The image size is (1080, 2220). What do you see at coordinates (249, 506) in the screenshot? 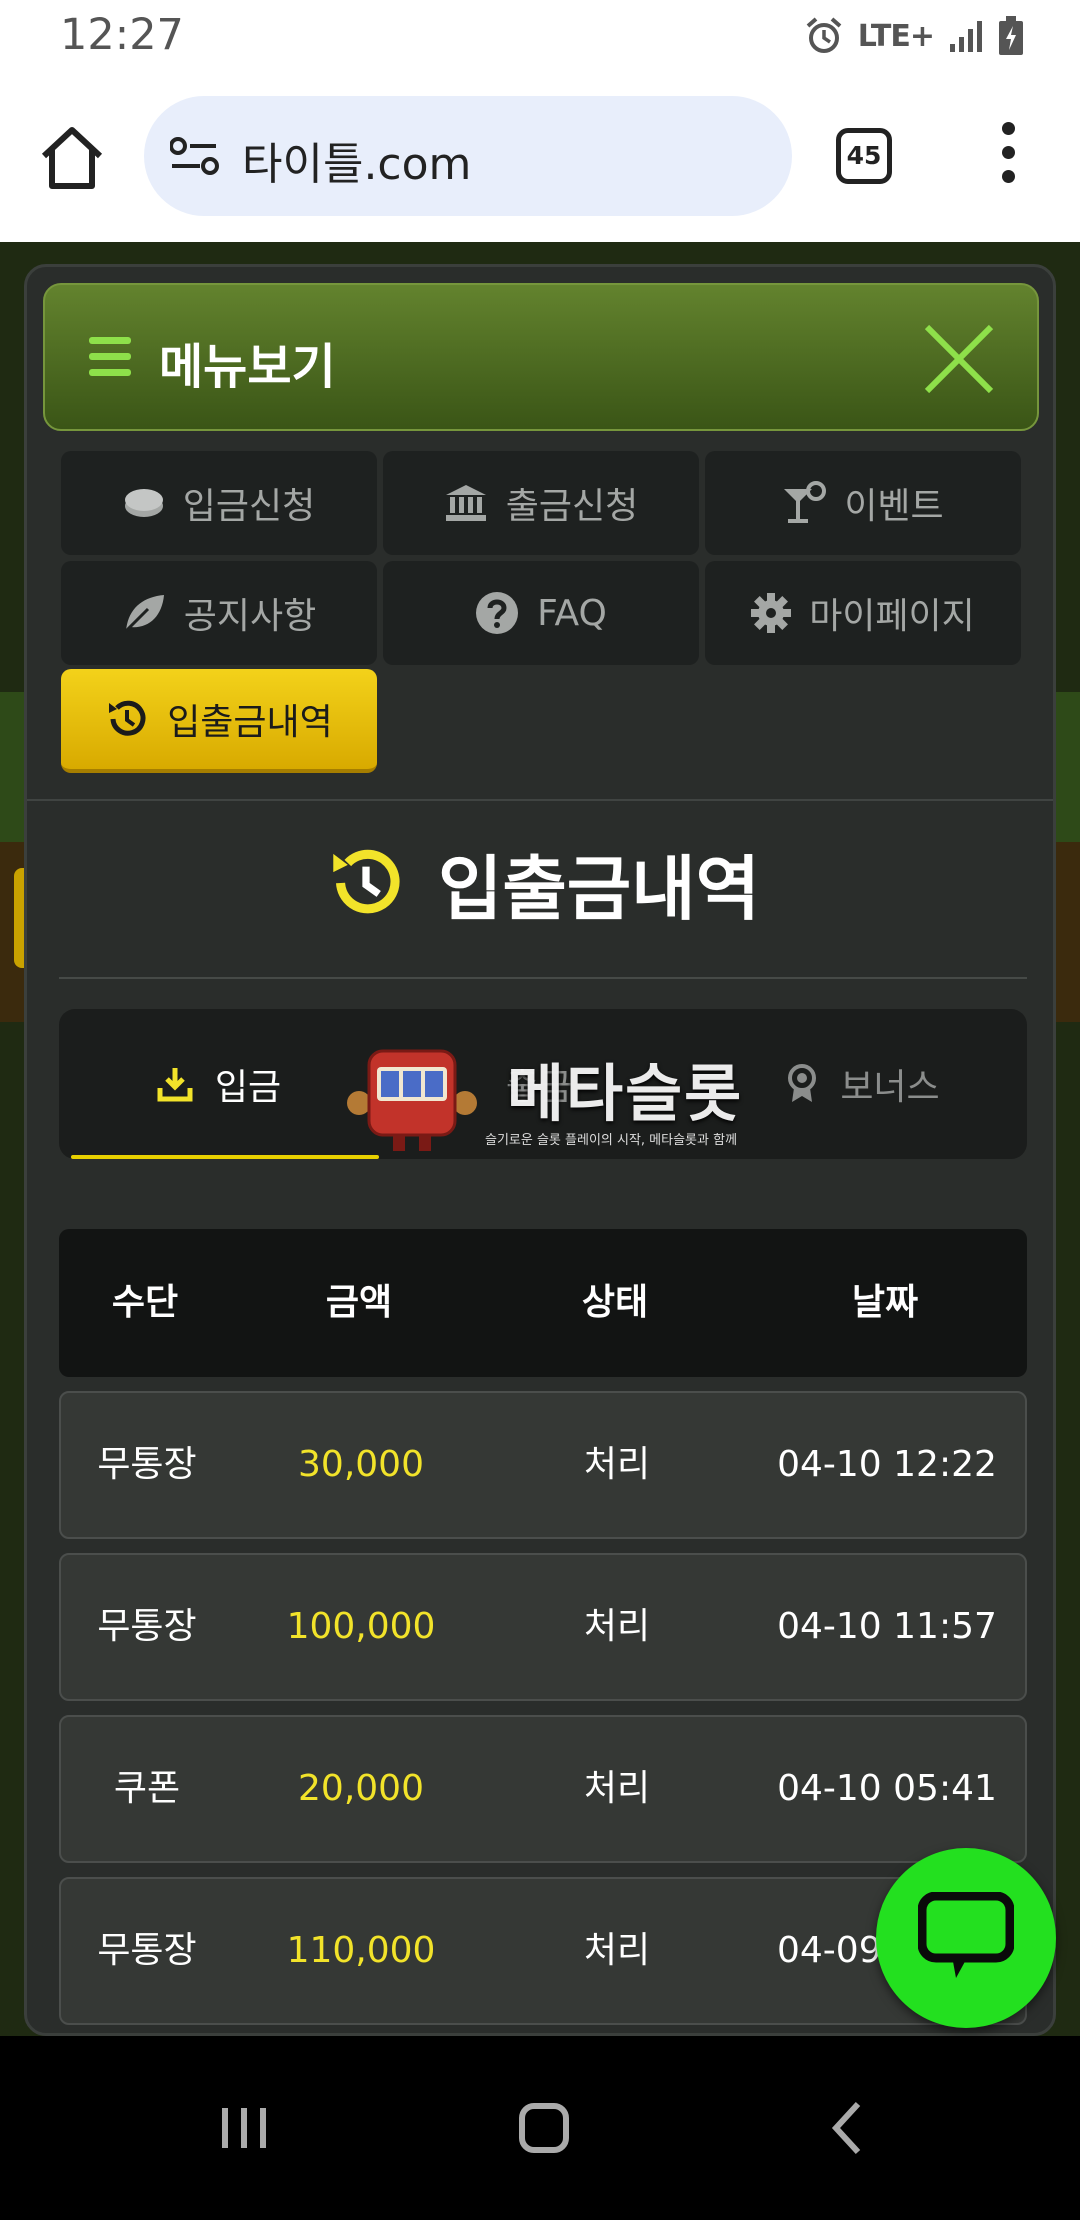
I see `menu-item-label: 입금신청` at bounding box center [249, 506].